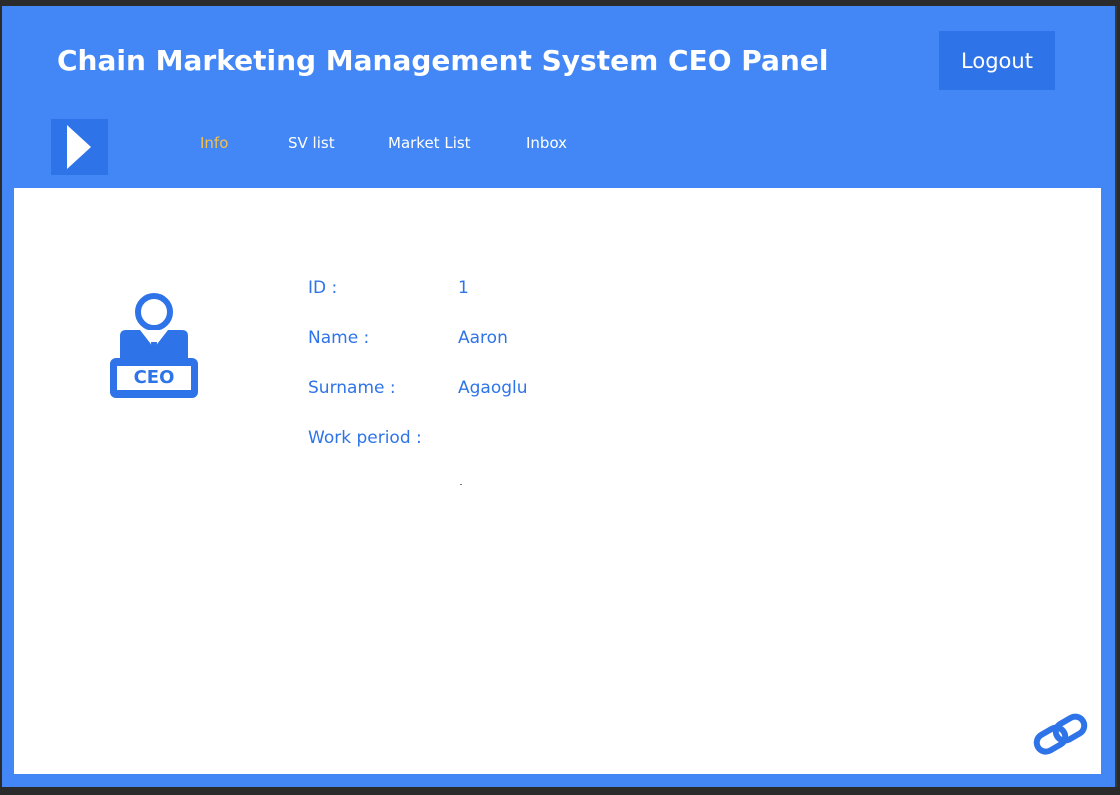  I want to click on ceo-avatar-icon: CEO, so click(155, 347).